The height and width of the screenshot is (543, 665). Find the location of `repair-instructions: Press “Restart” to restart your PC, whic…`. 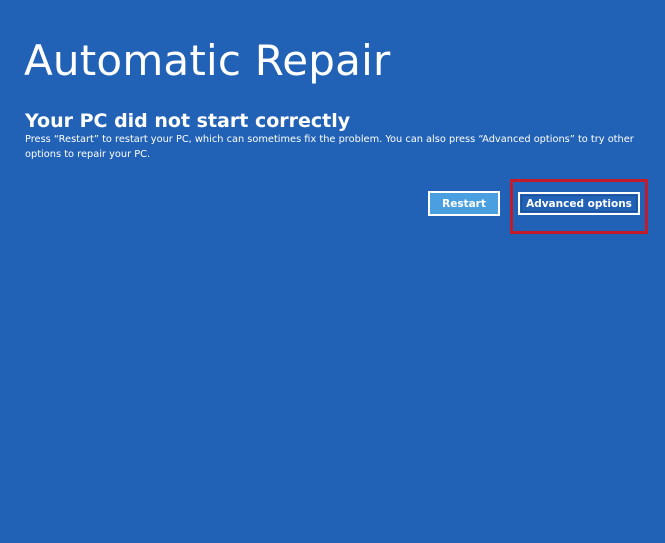

repair-instructions: Press “Restart” to restart your PC, whic… is located at coordinates (329, 146).